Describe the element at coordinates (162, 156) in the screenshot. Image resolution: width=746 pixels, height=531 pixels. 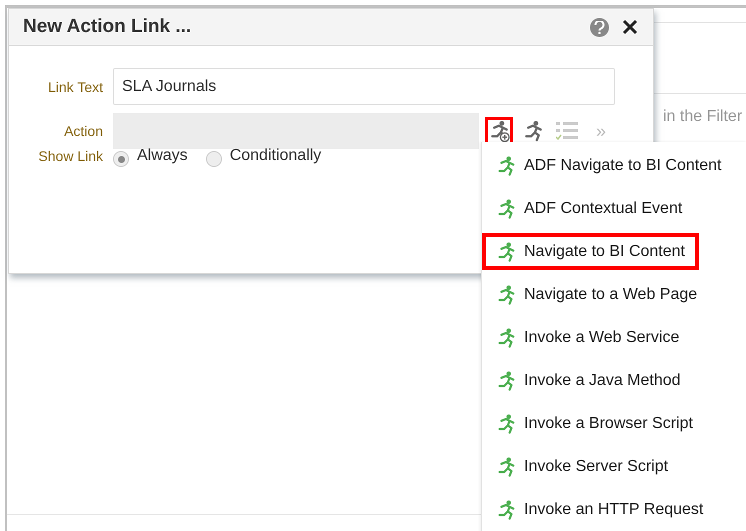
I see `radio-label: Always` at that location.